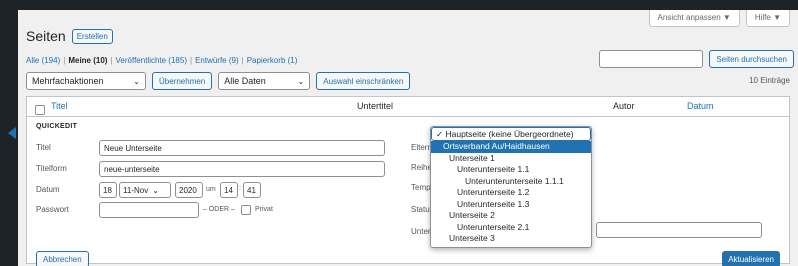  I want to click on parent-option: Unterunterseite 1.2, so click(511, 193).